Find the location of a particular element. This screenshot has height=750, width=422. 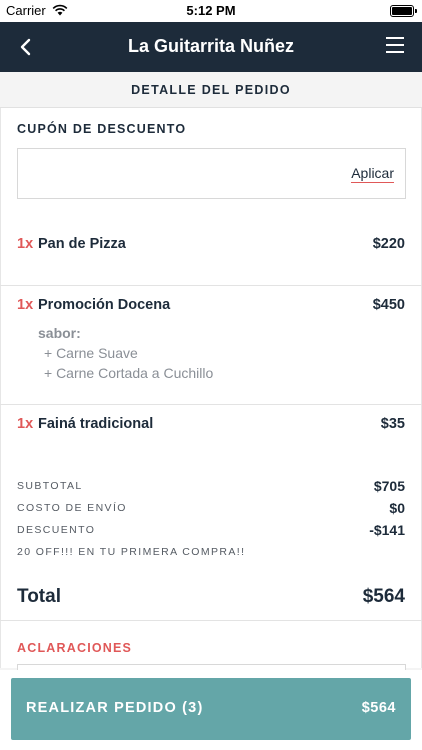

apply-coupon-button: Aplicar is located at coordinates (372, 174).